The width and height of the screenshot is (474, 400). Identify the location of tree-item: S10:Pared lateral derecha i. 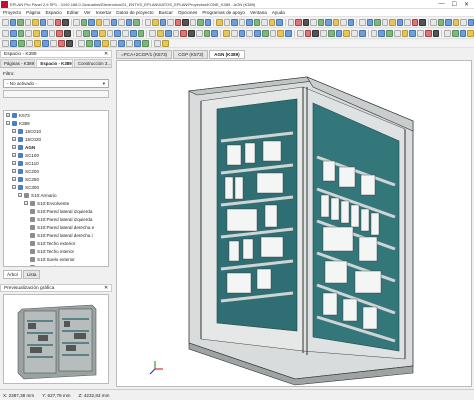
(56, 235).